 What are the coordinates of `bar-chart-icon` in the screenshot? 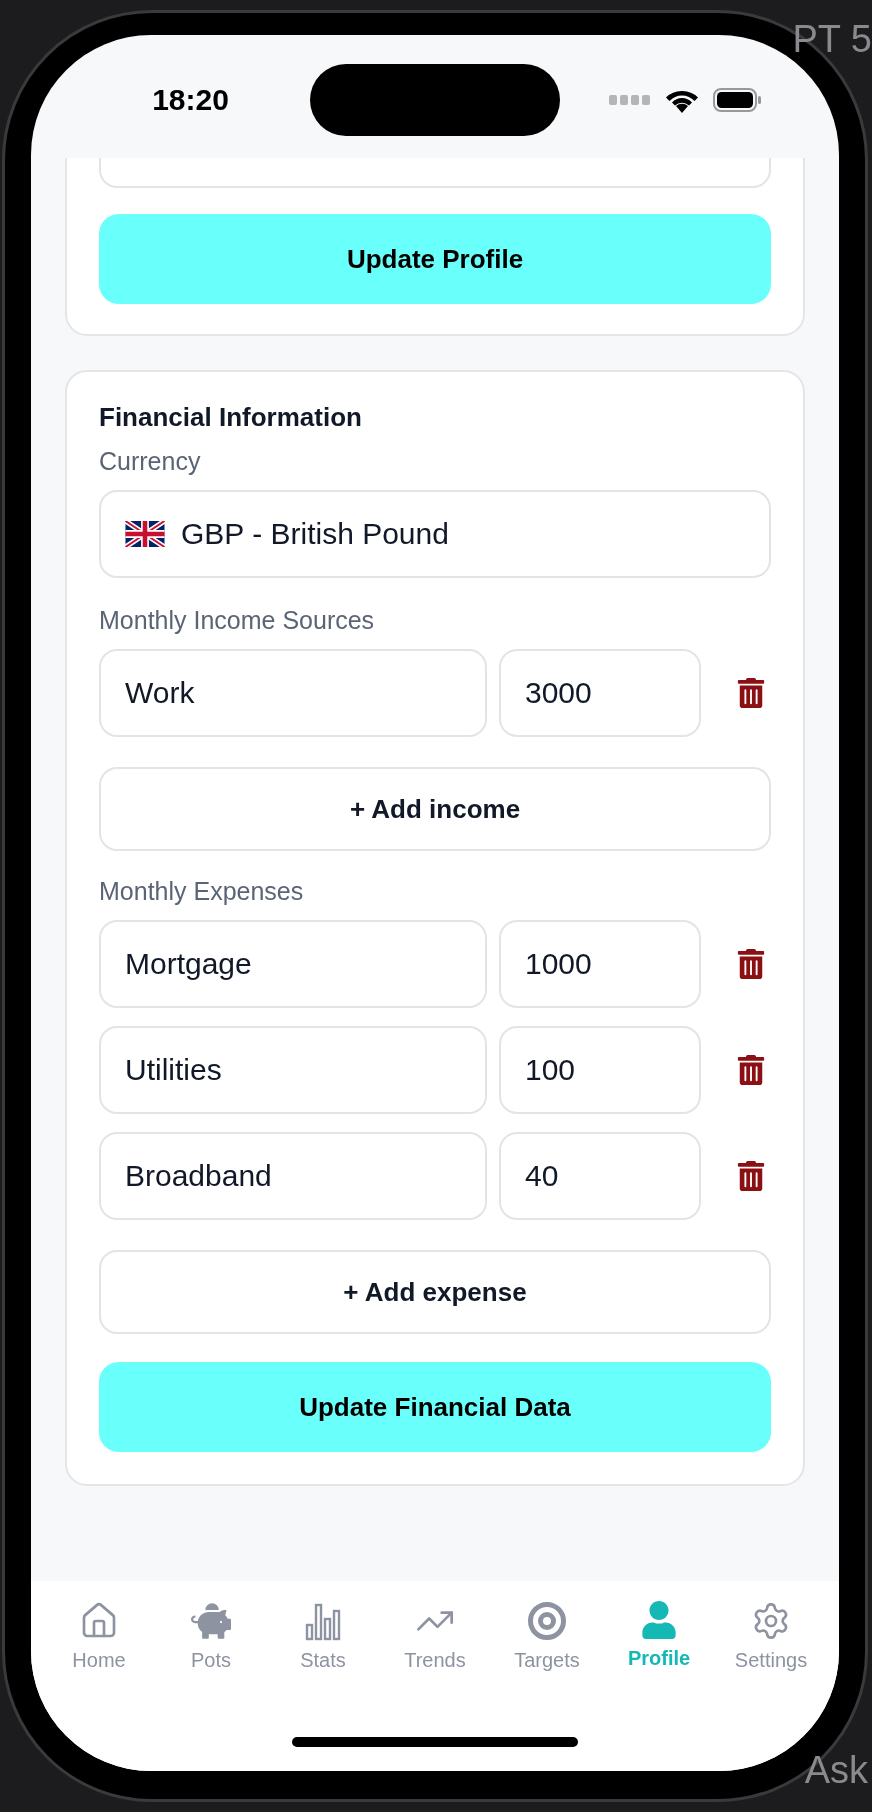 It's located at (323, 1621).